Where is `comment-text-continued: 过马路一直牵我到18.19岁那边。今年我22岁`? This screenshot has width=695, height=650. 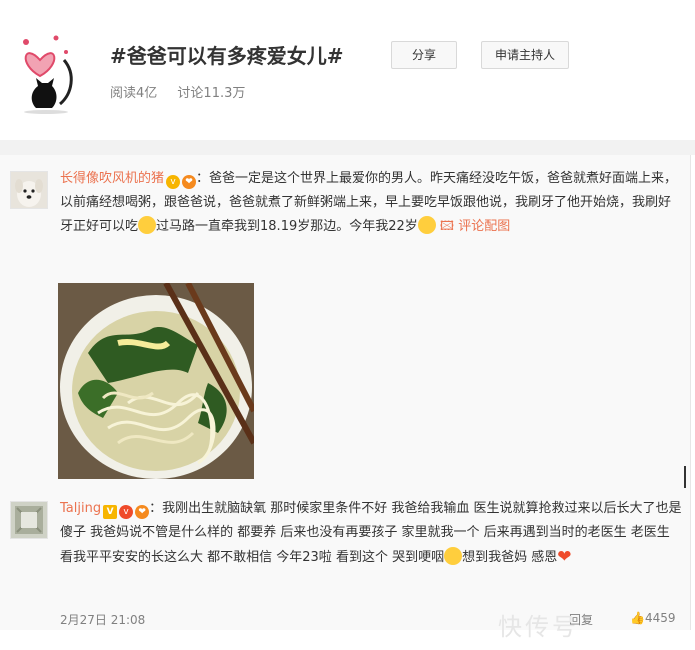
comment-text-continued: 过马路一直牵我到18.19岁那边。今年我22岁 is located at coordinates (287, 226).